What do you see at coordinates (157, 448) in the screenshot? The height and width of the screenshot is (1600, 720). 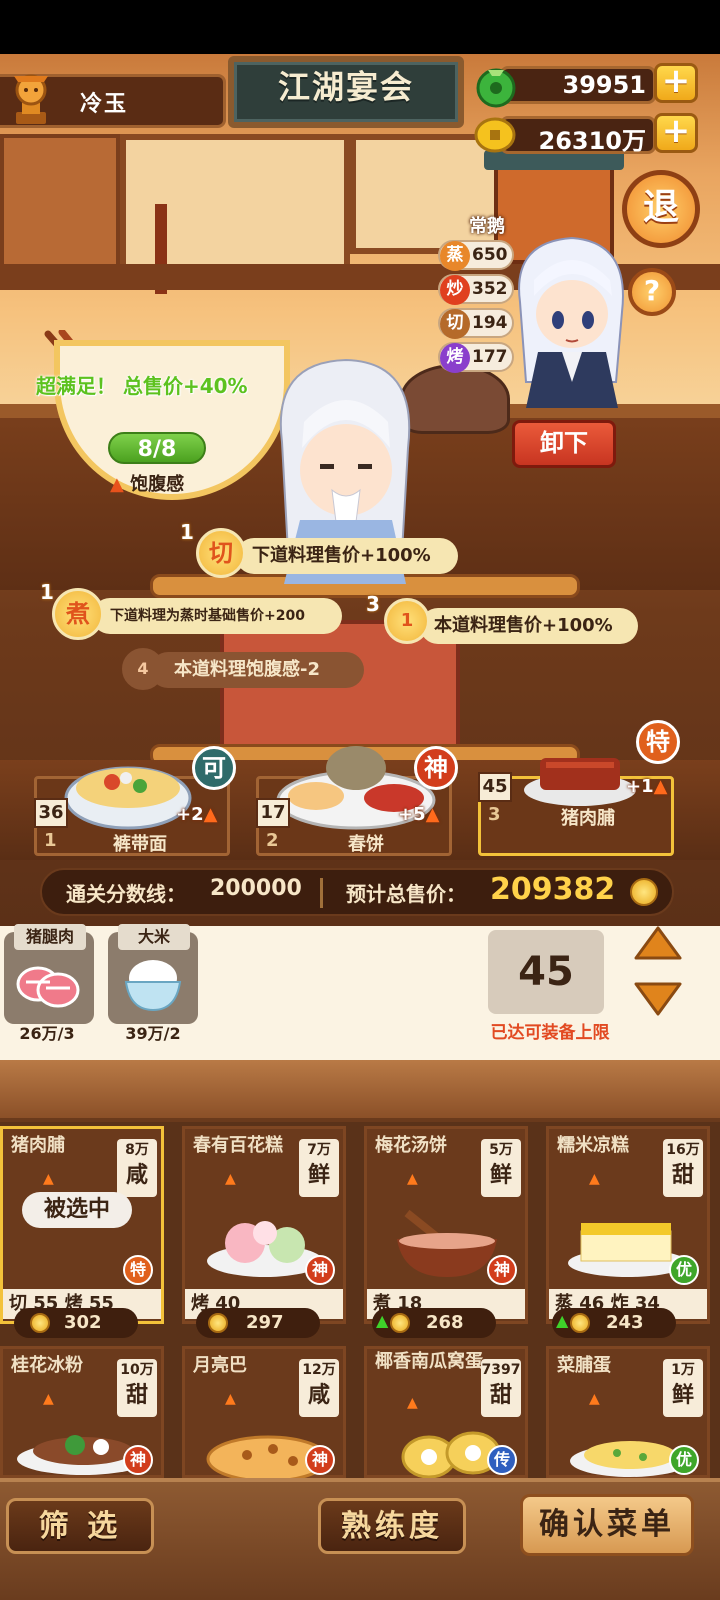 I see `fullness-badge: 8/8` at bounding box center [157, 448].